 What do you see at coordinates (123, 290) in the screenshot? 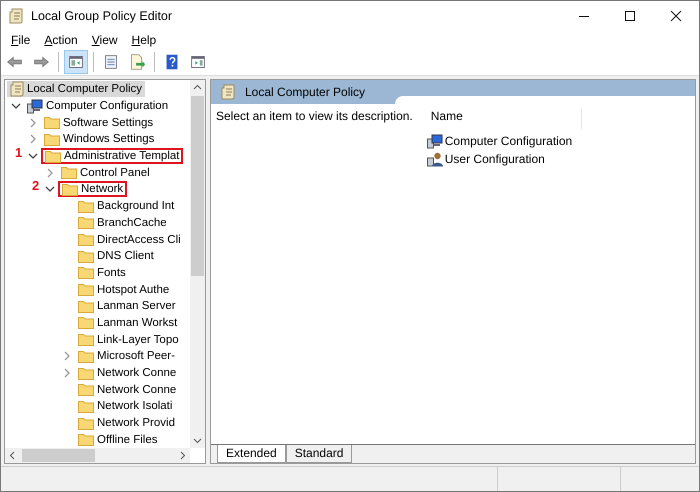
I see `tree-item: Hotspot Authe` at bounding box center [123, 290].